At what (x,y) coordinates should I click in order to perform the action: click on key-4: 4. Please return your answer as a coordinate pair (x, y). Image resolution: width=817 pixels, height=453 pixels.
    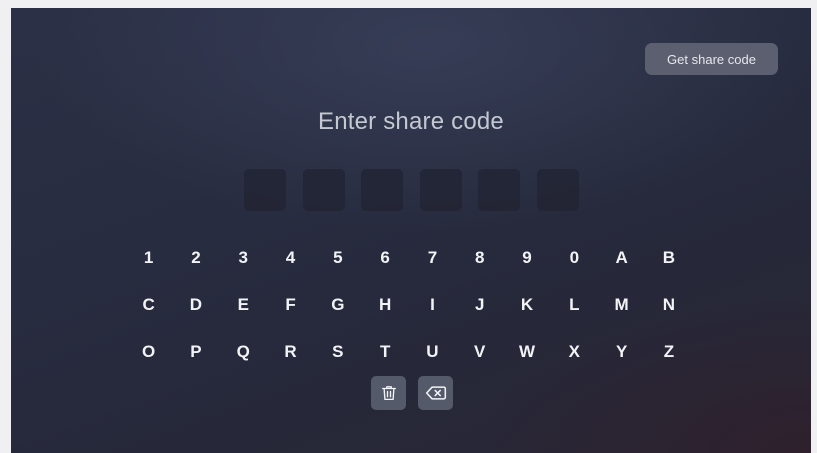
    Looking at the image, I should click on (290, 257).